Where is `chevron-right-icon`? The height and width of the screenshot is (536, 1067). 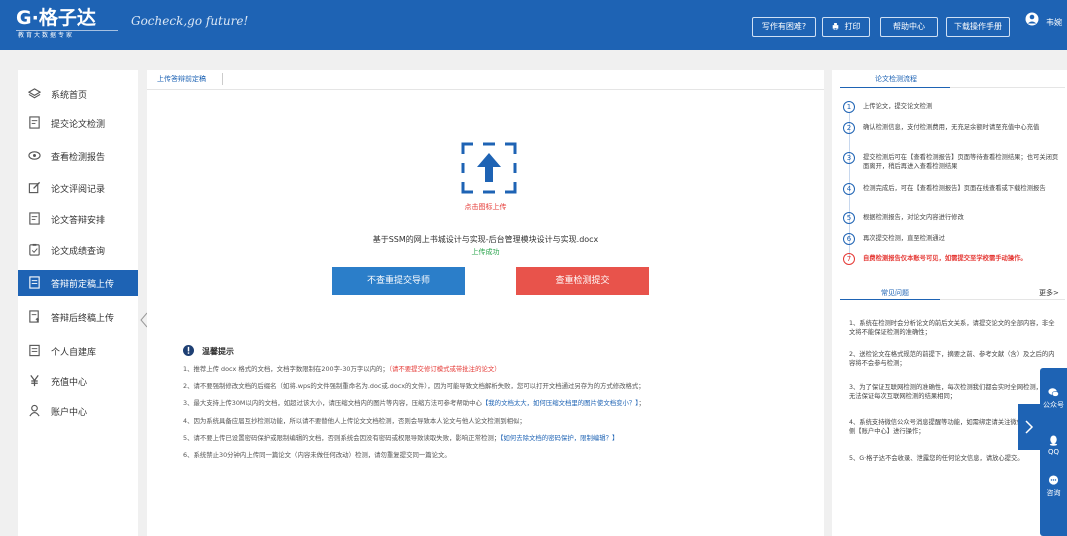
chevron-right-icon is located at coordinates (1029, 427).